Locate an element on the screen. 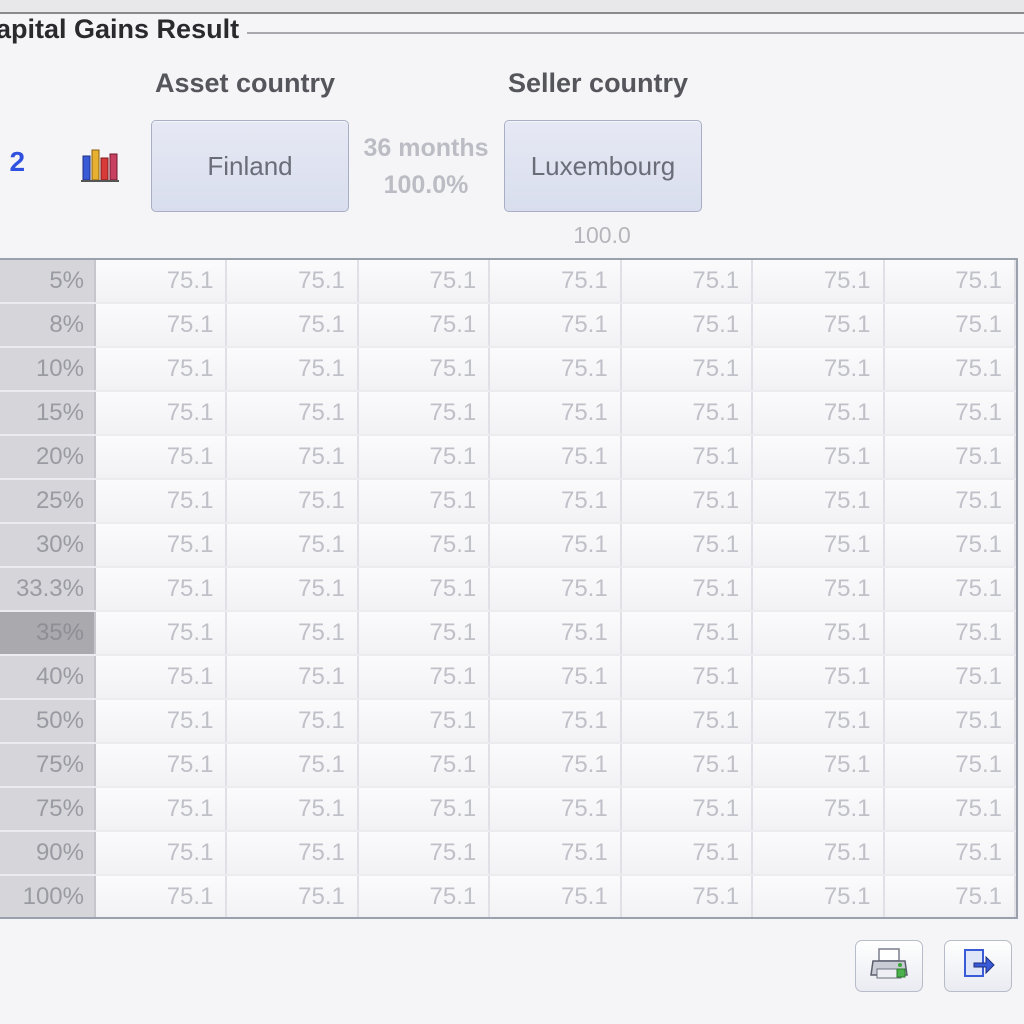  row-header: 90% is located at coordinates (48, 853).